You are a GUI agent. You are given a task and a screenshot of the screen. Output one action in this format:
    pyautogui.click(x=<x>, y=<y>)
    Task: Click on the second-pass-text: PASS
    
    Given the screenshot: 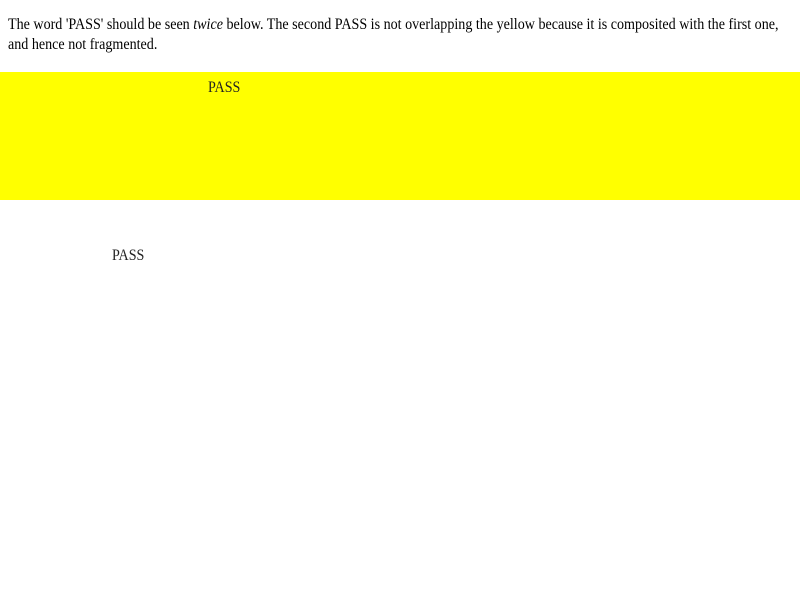 What is the action you would take?
    pyautogui.click(x=128, y=255)
    